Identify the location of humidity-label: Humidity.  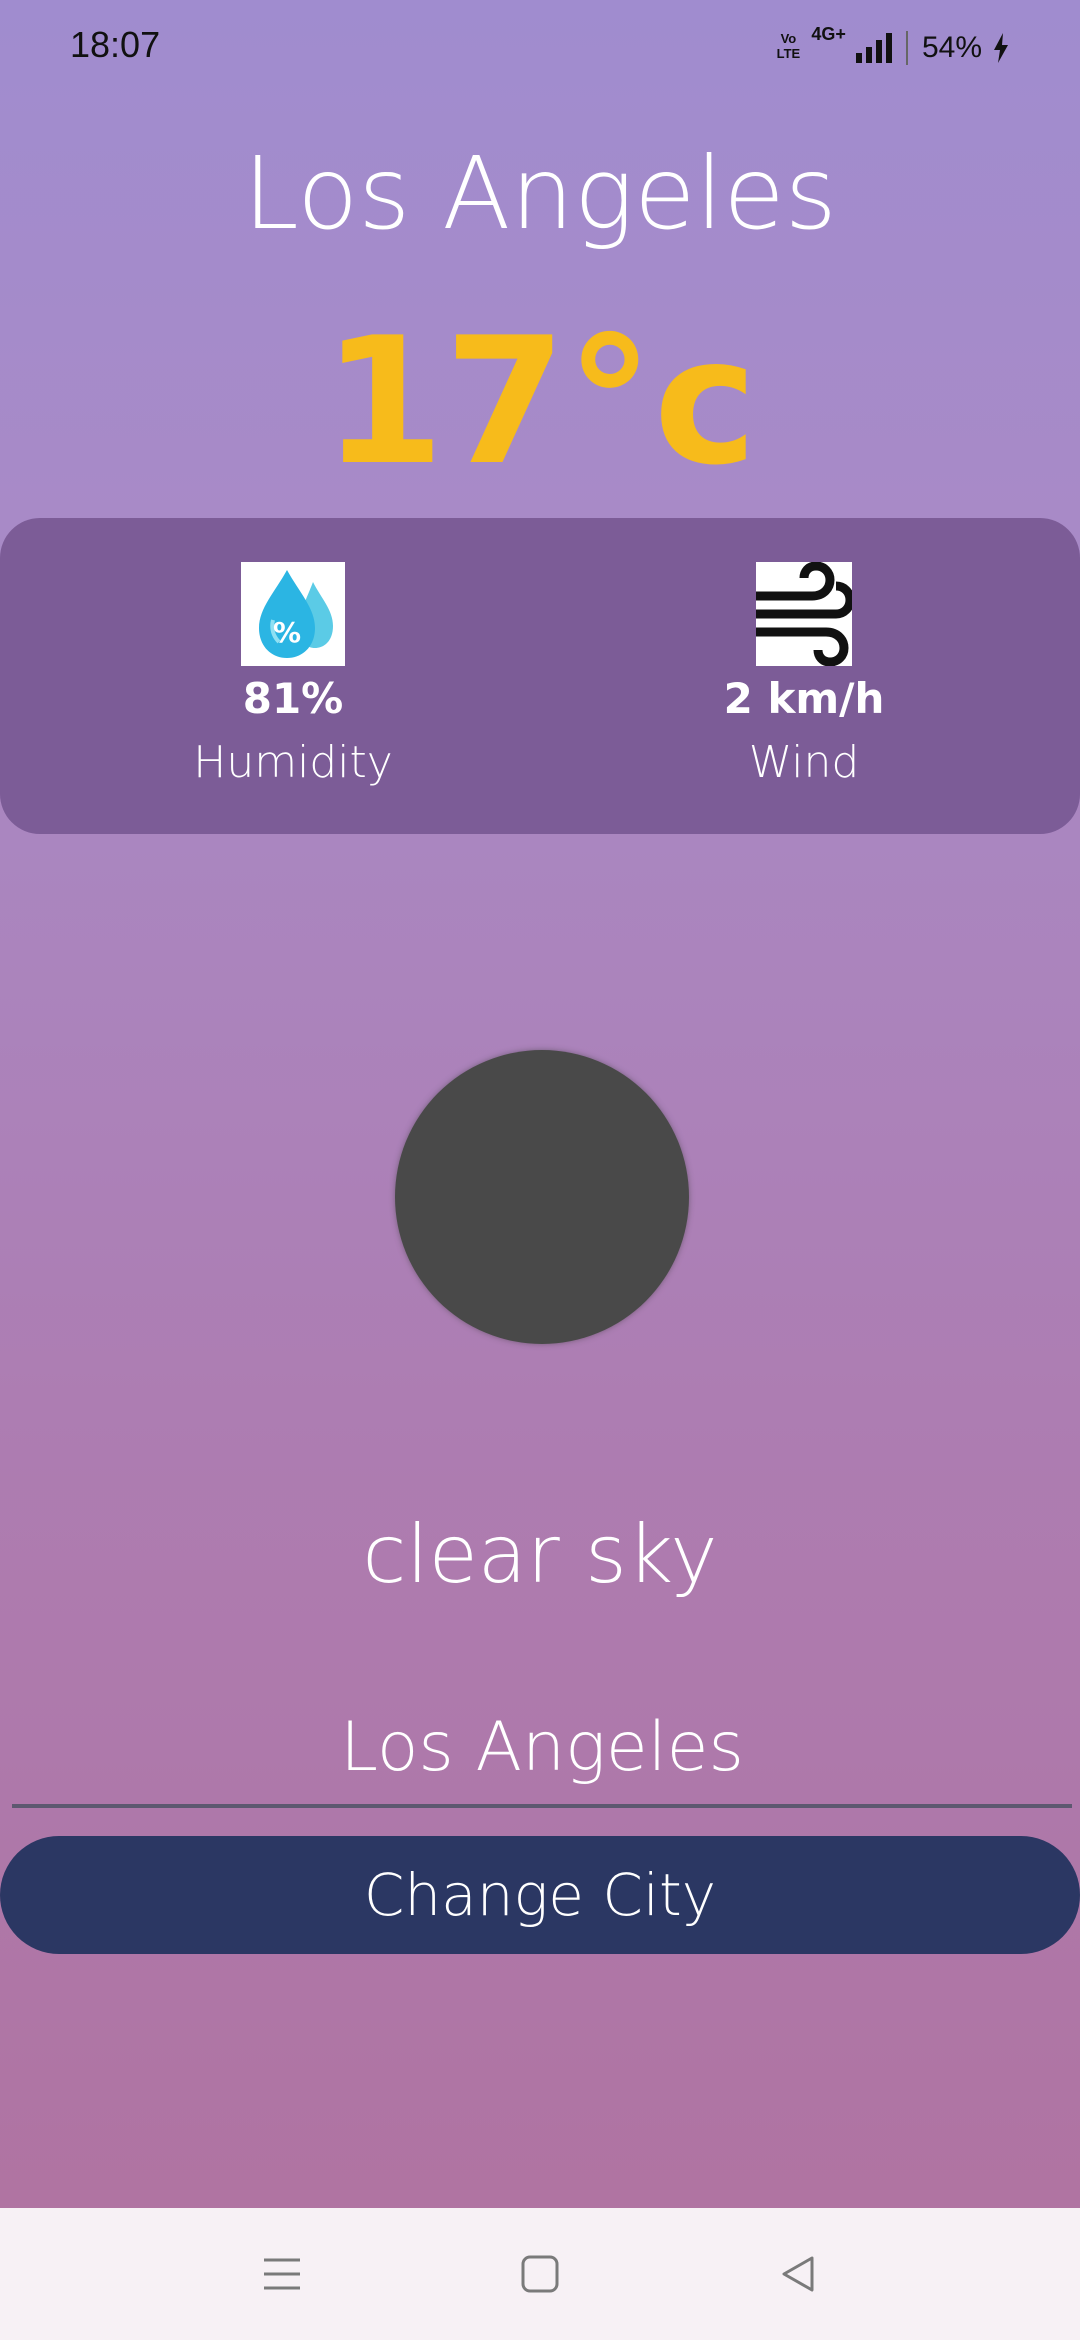
(293, 762).